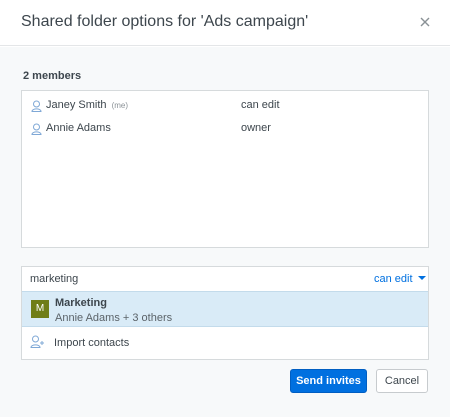 This screenshot has height=417, width=450. I want to click on chevron-down-icon, so click(421, 278).